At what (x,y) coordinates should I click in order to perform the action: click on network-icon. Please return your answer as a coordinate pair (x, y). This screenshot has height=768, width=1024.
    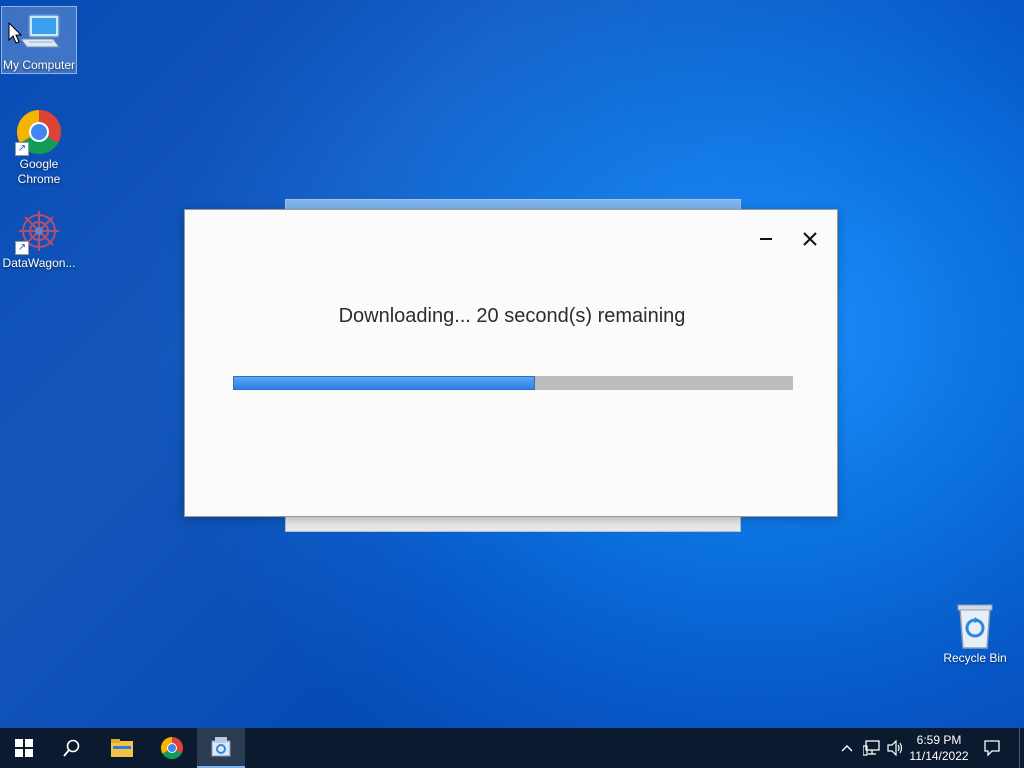
    Looking at the image, I should click on (871, 748).